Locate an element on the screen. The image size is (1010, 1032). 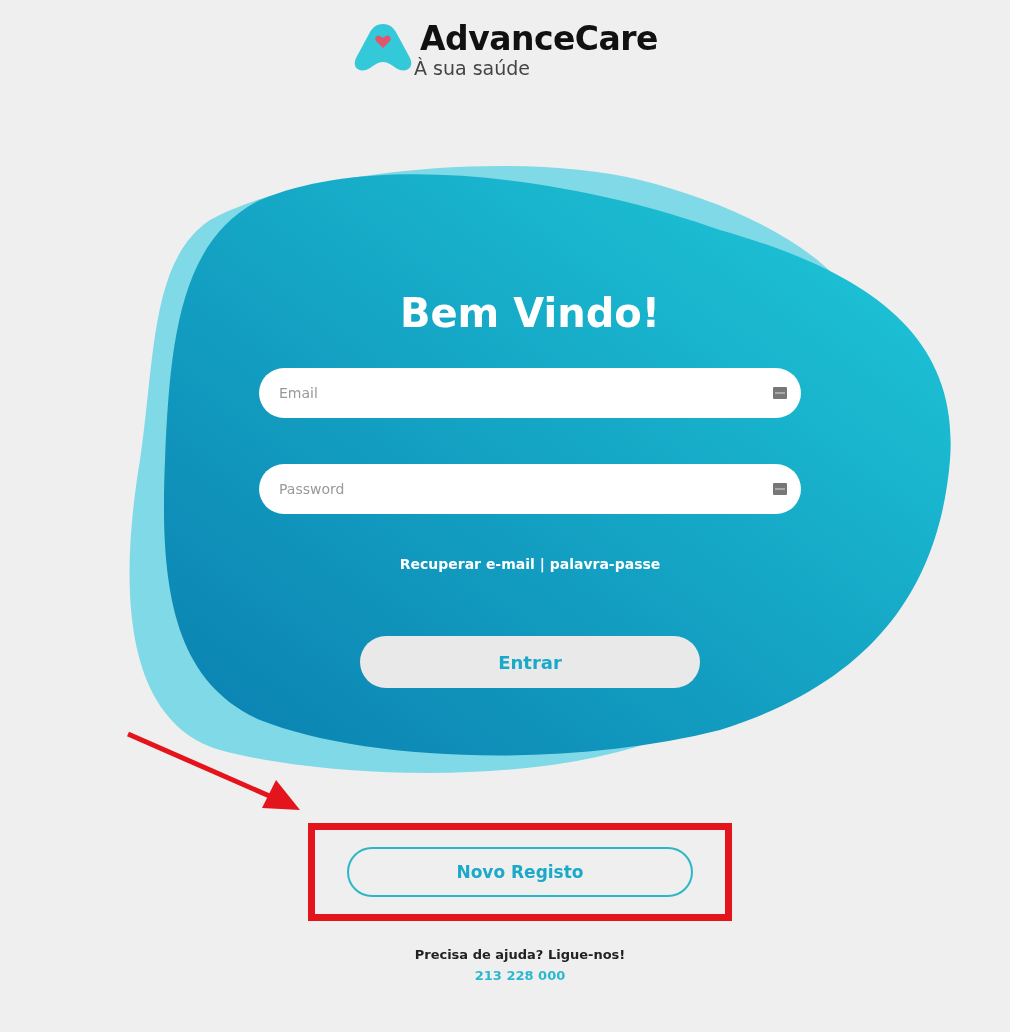
recover-link: Recuperar e-mail | palavra-passe is located at coordinates (530, 564).